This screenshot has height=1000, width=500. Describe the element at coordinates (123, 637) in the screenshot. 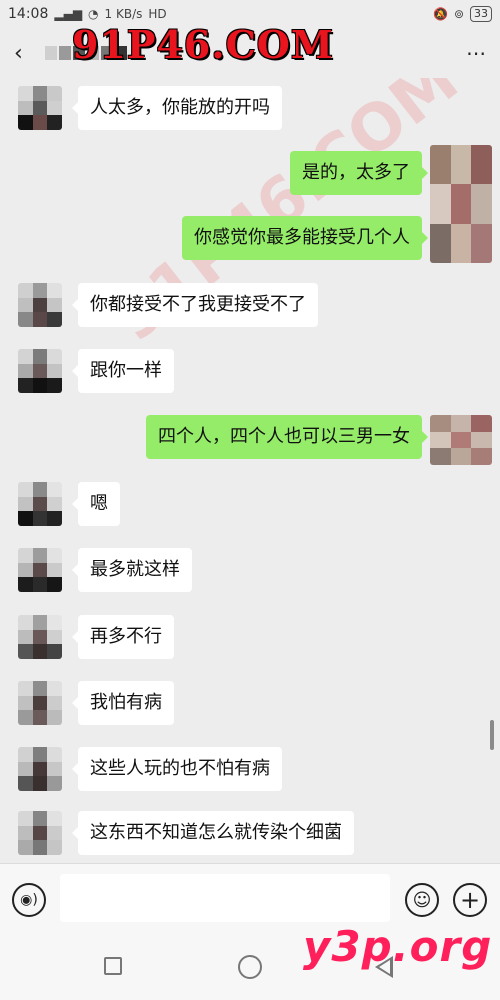

I see `message-bubble: 再多不行` at that location.